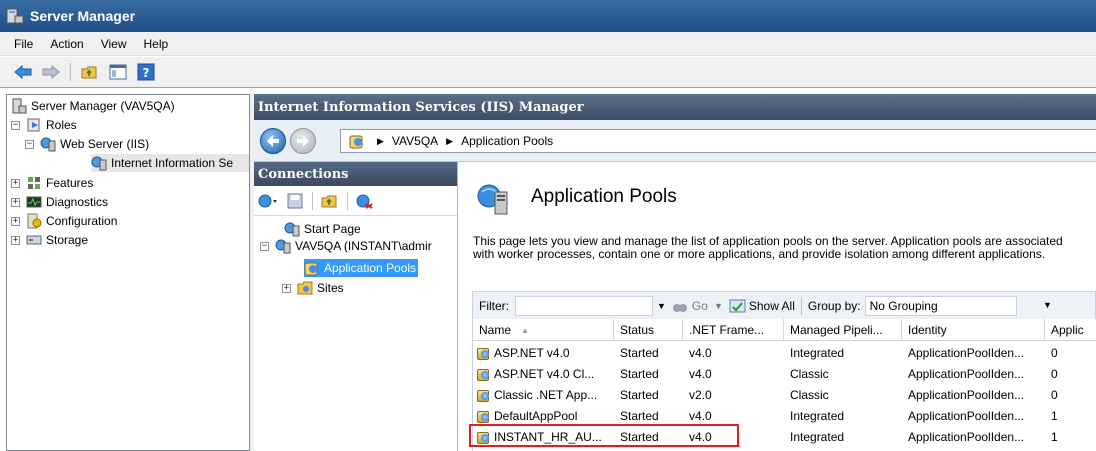  I want to click on tree-item-web-server: − Web Server (IIS), so click(87, 144).